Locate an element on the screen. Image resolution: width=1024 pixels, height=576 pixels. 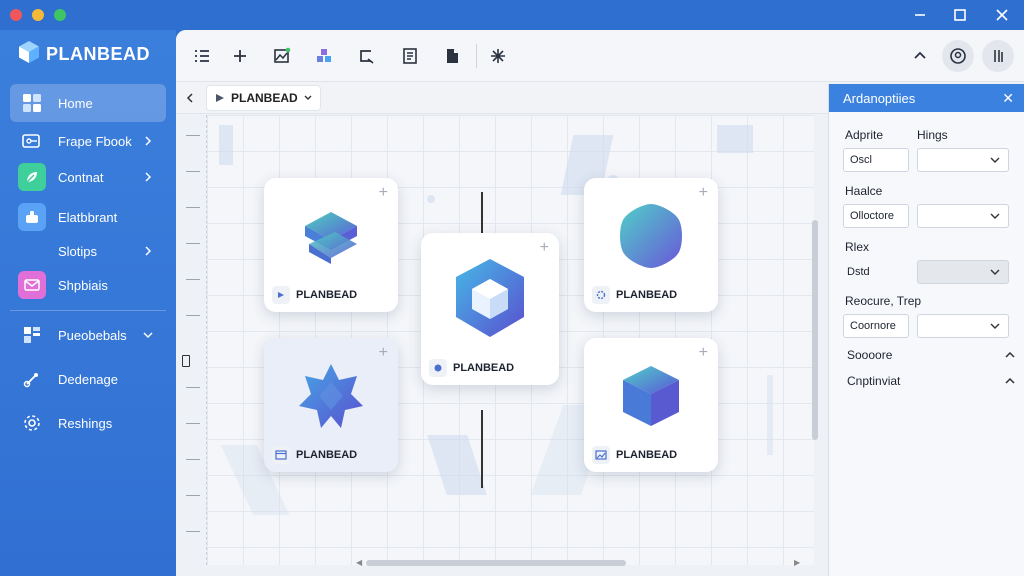
sidebar-item-label: Elatbbrant is located at coordinates (88, 217).